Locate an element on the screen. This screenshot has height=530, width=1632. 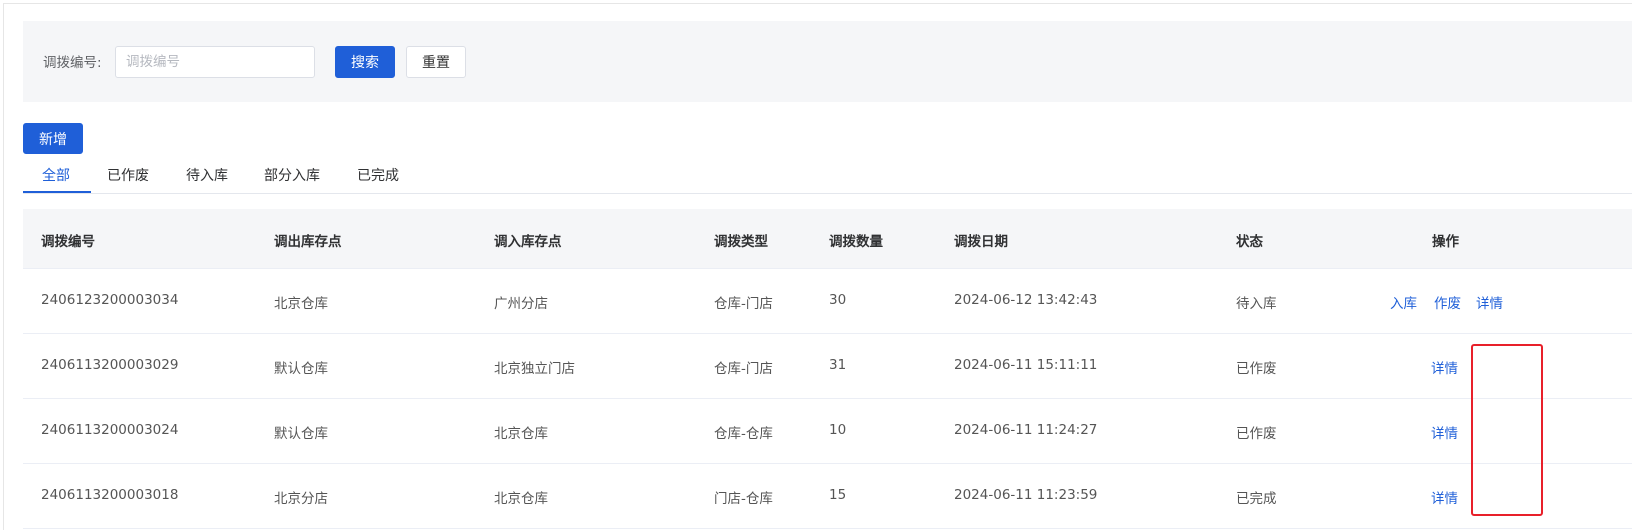
reset-button: 重置 is located at coordinates (436, 62).